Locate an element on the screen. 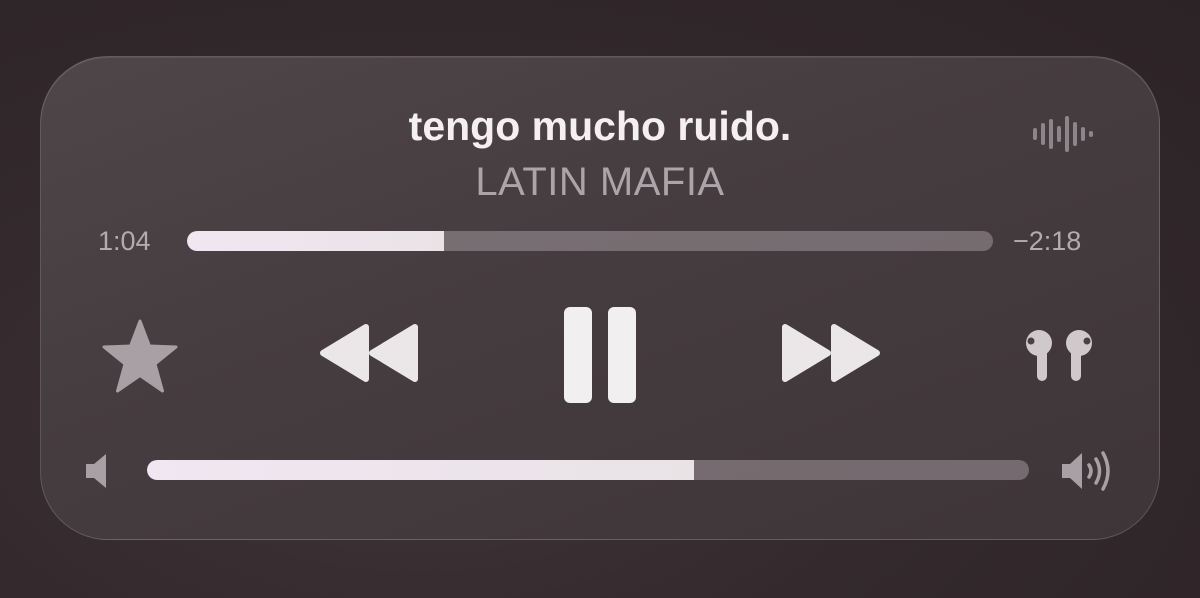 The image size is (1200, 598). playback-scrubber is located at coordinates (590, 241).